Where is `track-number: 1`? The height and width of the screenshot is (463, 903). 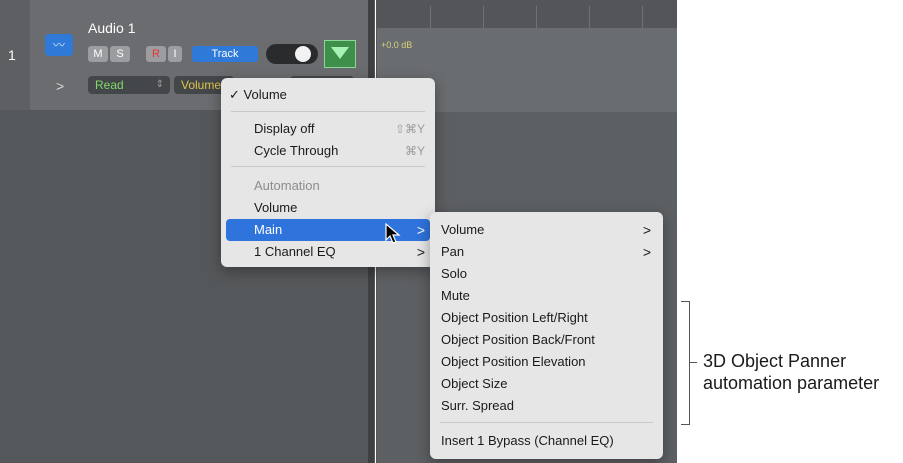 track-number: 1 is located at coordinates (12, 55).